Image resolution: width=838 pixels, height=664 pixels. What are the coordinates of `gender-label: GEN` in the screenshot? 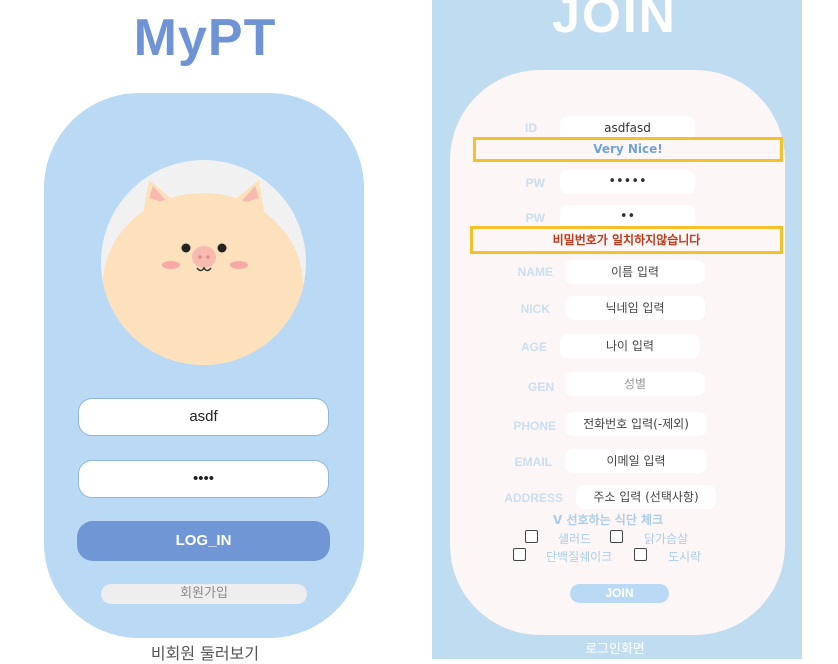 It's located at (540, 387).